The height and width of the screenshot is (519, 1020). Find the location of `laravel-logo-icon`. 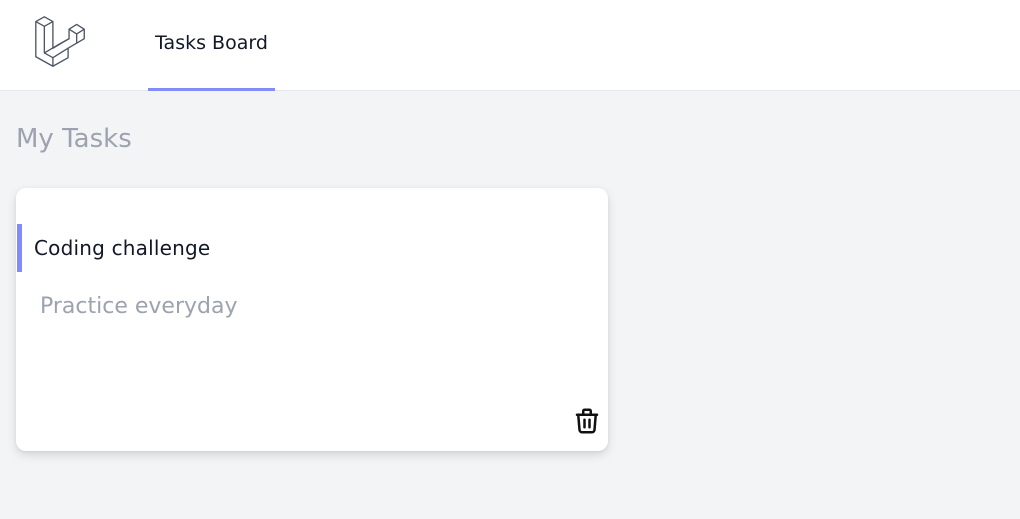

laravel-logo-icon is located at coordinates (60, 42).